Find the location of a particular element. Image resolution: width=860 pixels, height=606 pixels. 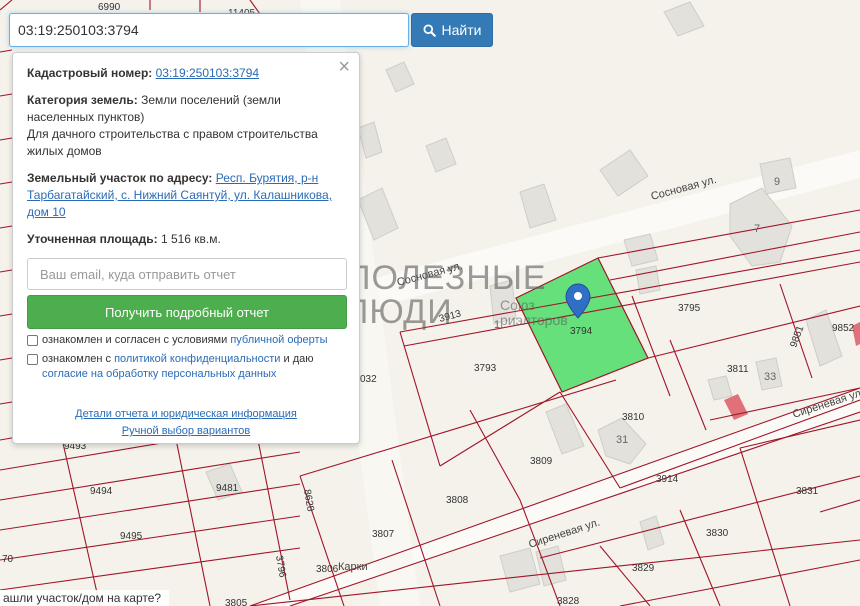

parcel-label: 3809 is located at coordinates (541, 461).